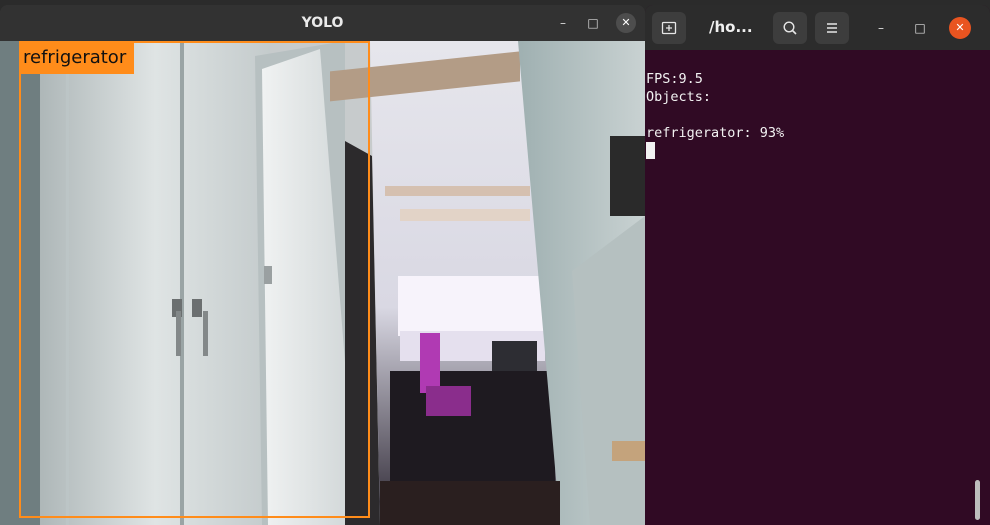  Describe the element at coordinates (593, 23) in the screenshot. I see `maximize-button: □` at that location.